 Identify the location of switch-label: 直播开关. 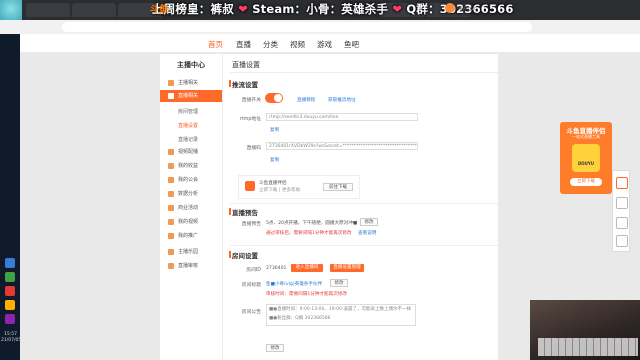
(251, 100).